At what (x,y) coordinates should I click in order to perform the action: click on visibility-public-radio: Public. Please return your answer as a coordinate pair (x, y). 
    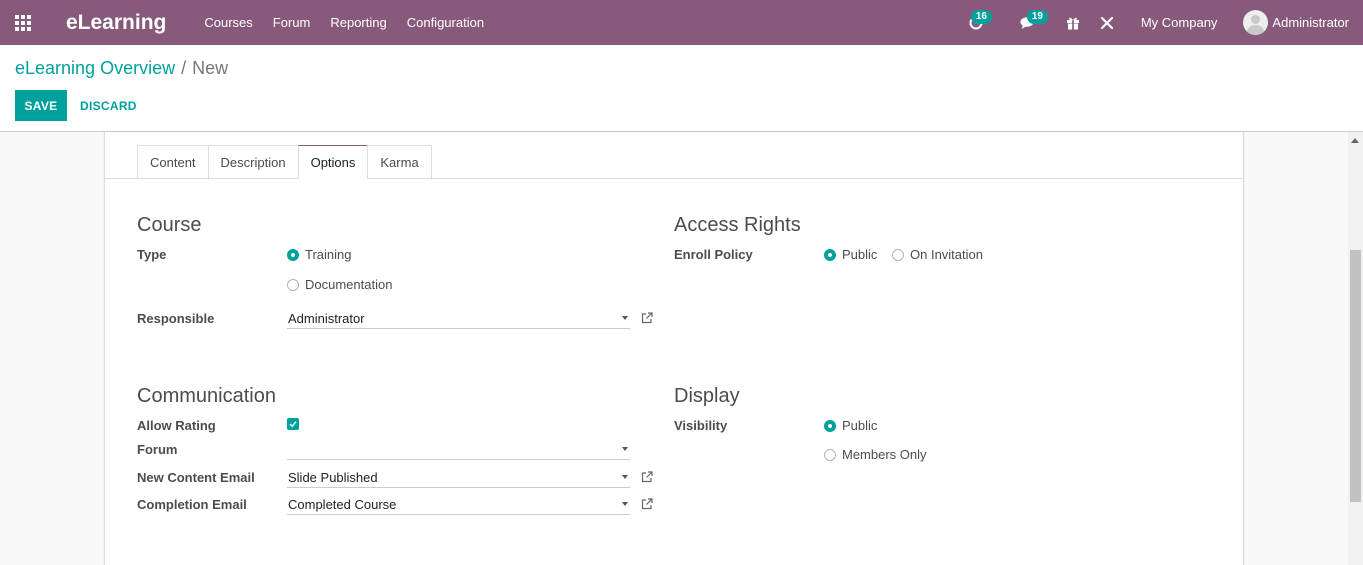
    Looking at the image, I should click on (850, 425).